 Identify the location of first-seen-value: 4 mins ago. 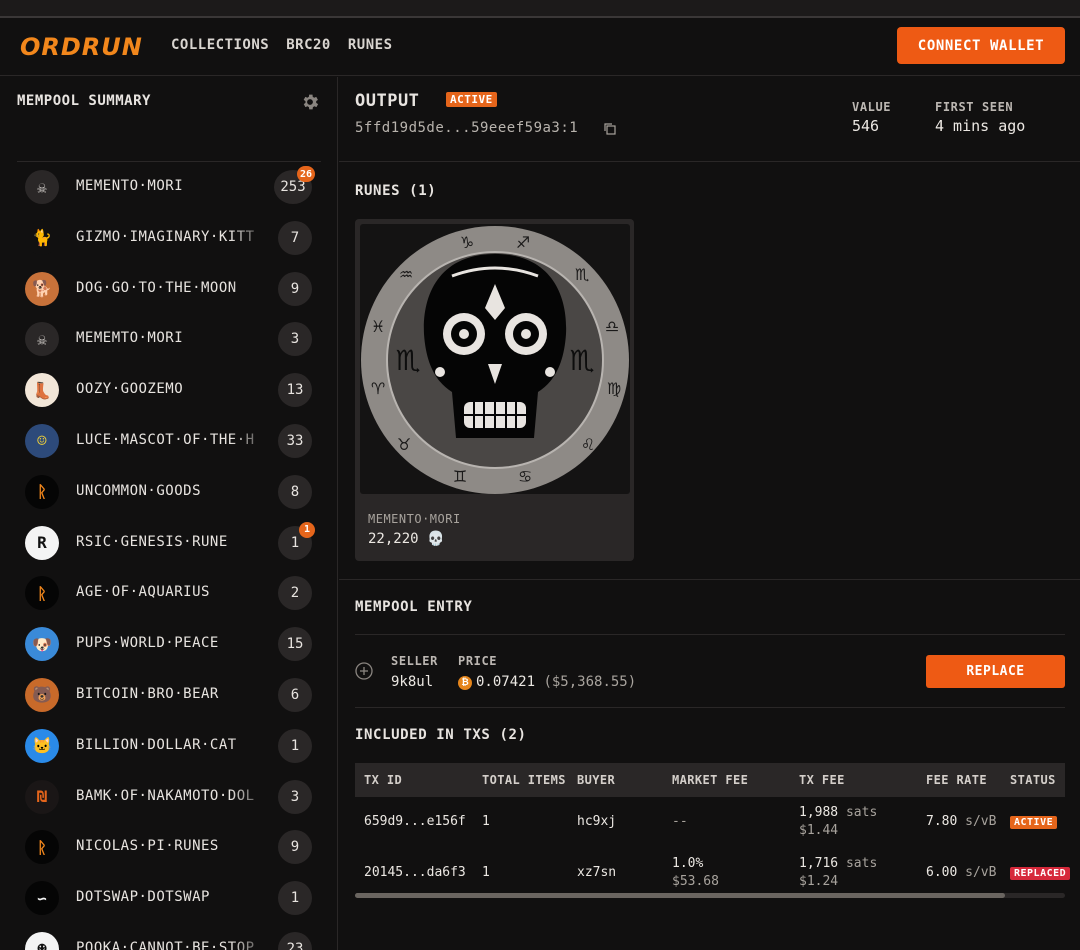
(980, 126).